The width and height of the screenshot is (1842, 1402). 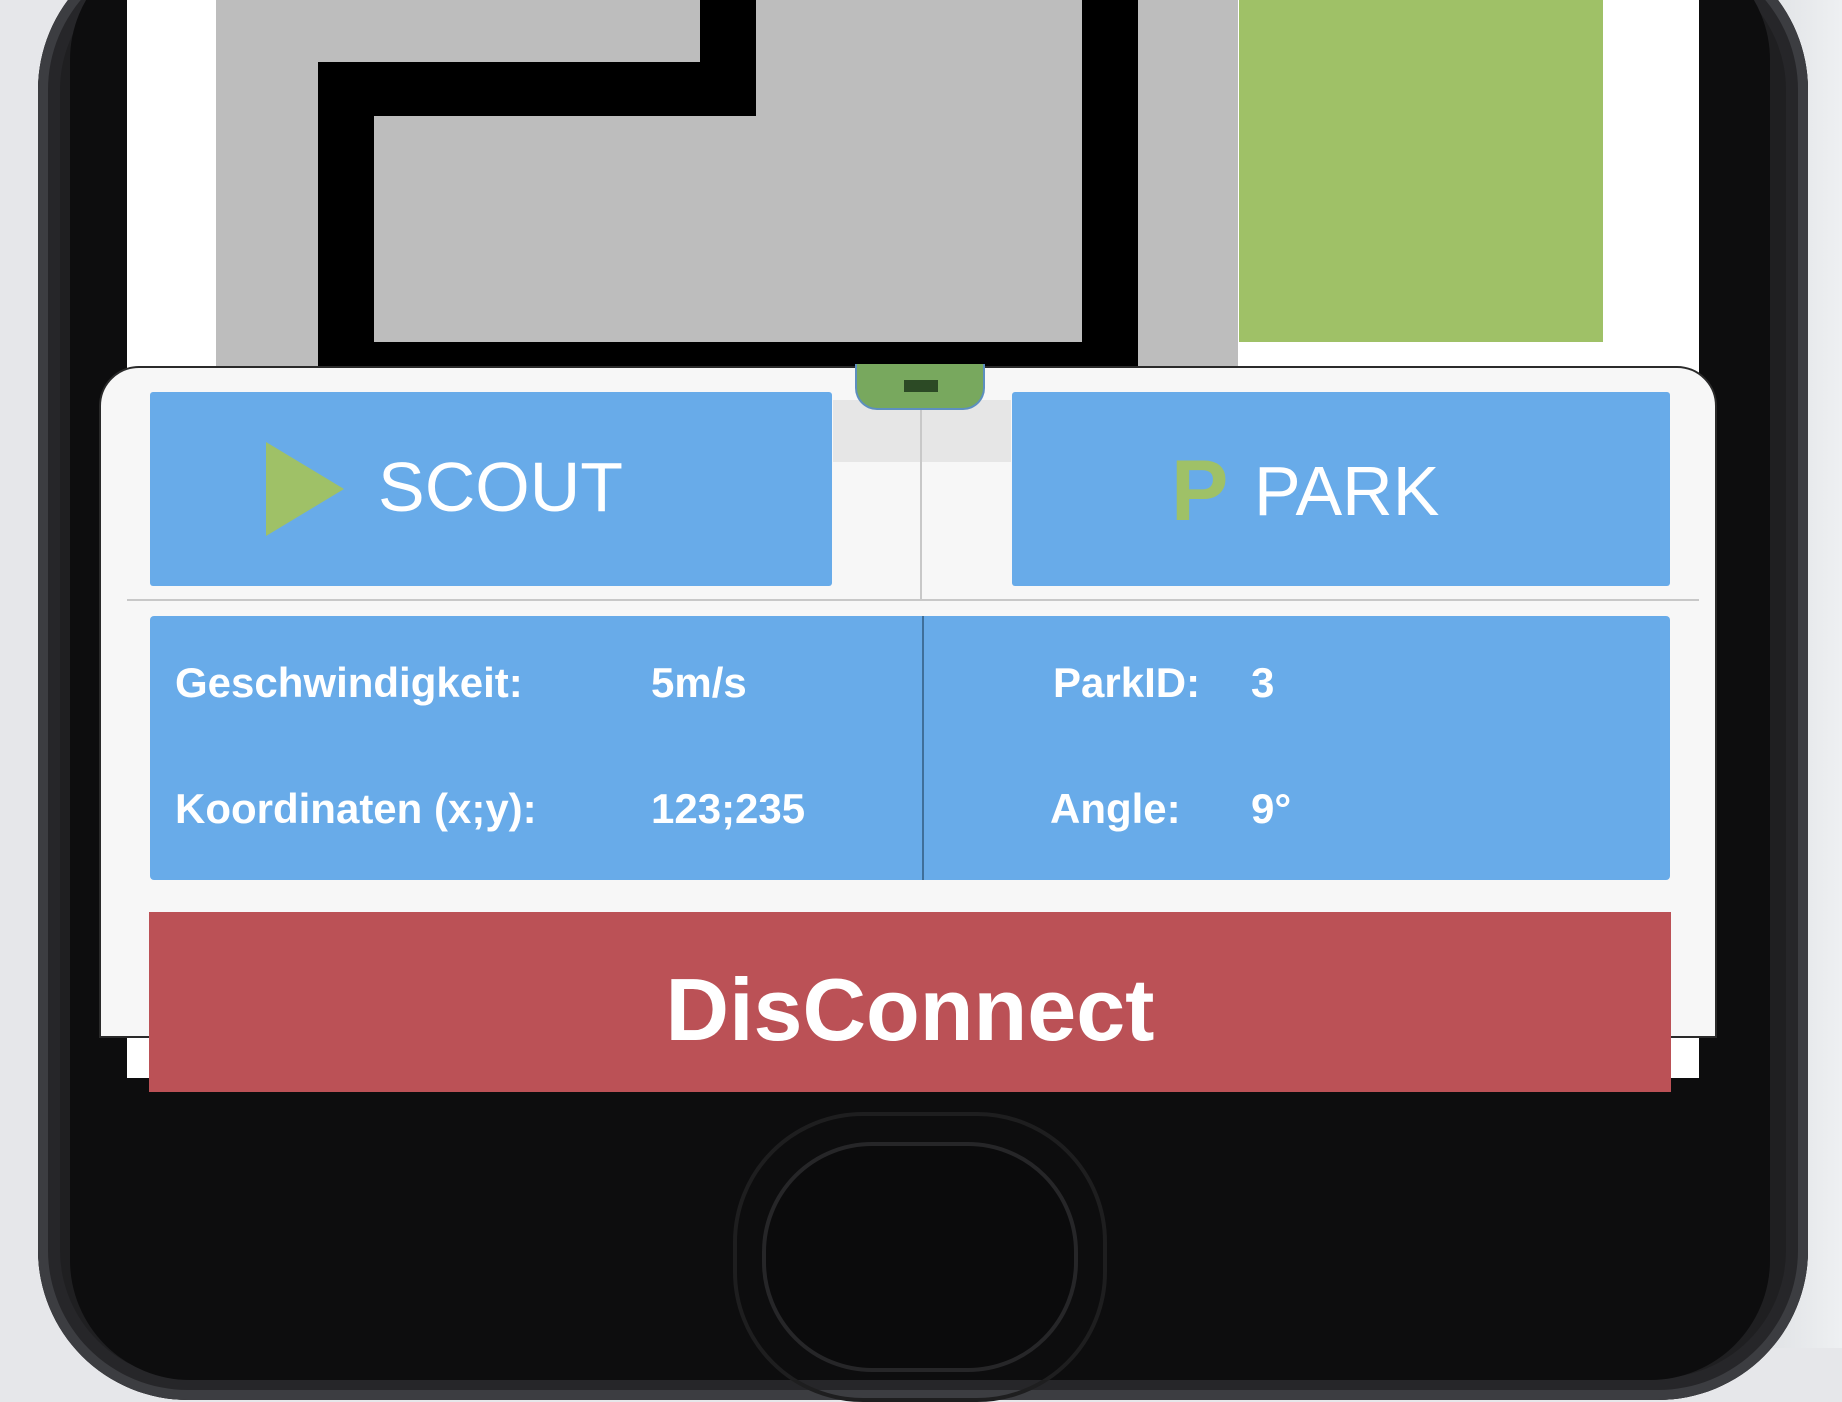 I want to click on scout-button: SCOUT, so click(x=491, y=489).